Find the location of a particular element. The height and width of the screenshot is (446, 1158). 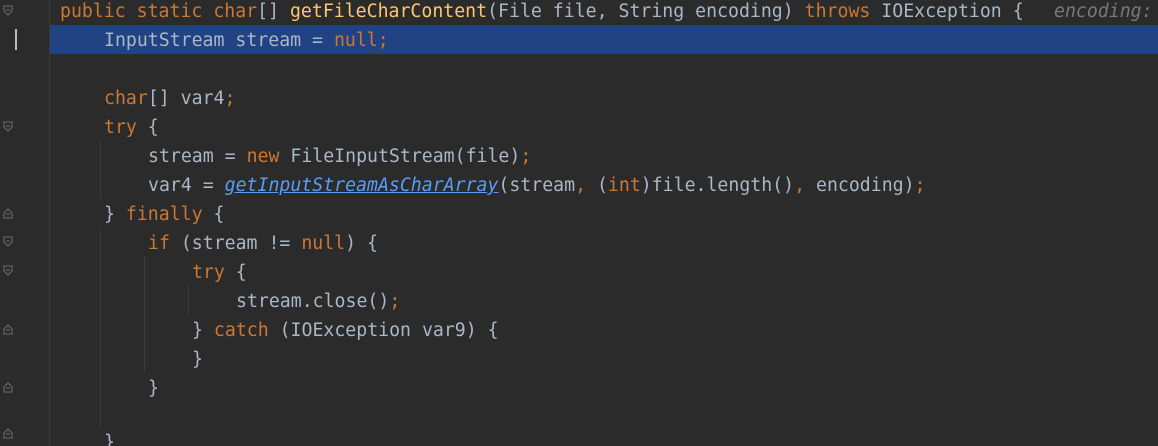

code-token: (IOException var9) { is located at coordinates (383, 330).